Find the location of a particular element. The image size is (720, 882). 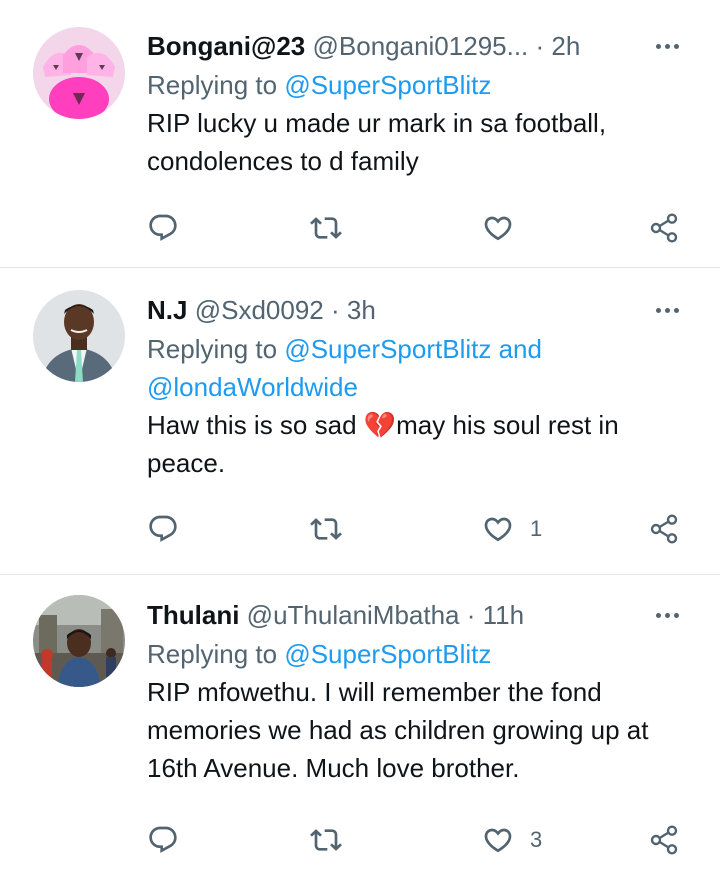

like-button: 1 is located at coordinates (512, 529).